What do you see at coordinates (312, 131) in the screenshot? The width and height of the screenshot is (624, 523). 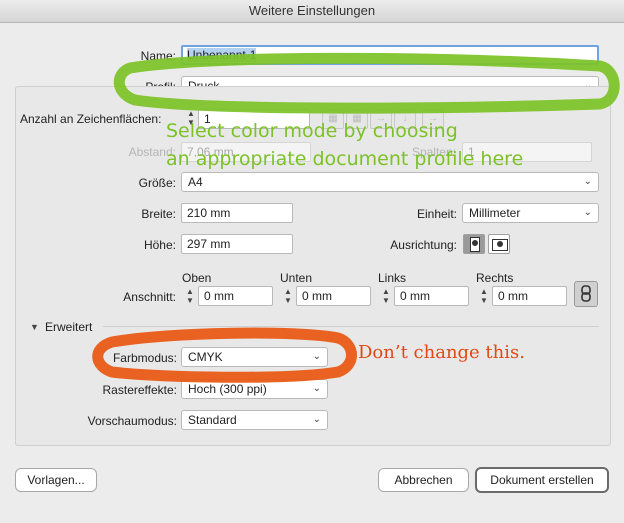 I see `profile-annotation-line1: Select color mode by choosing` at bounding box center [312, 131].